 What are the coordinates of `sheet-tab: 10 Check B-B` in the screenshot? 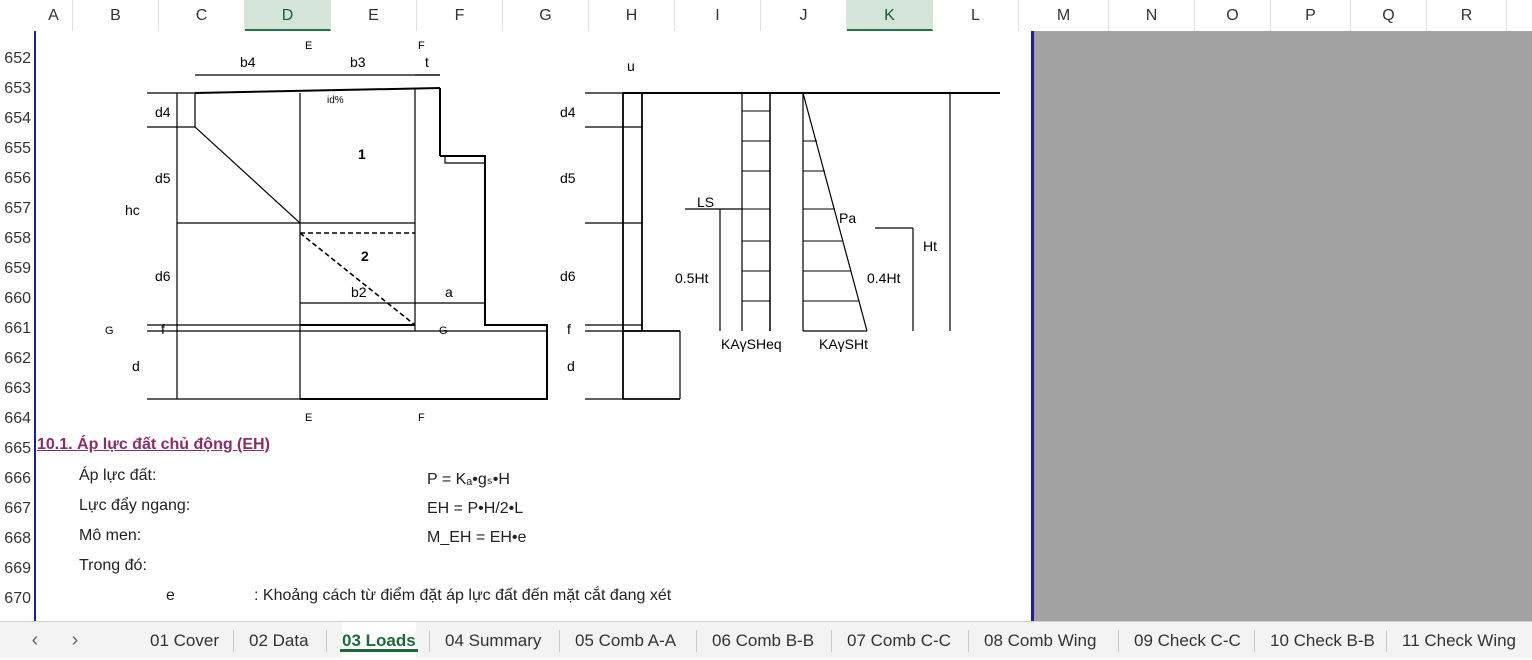 It's located at (1322, 640).